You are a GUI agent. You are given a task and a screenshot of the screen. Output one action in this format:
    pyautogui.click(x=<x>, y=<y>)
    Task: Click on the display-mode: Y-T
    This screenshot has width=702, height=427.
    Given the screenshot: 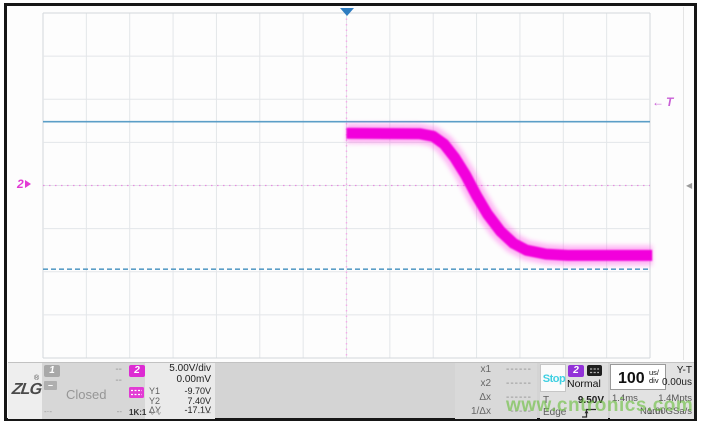 What is the action you would take?
    pyautogui.click(x=684, y=370)
    